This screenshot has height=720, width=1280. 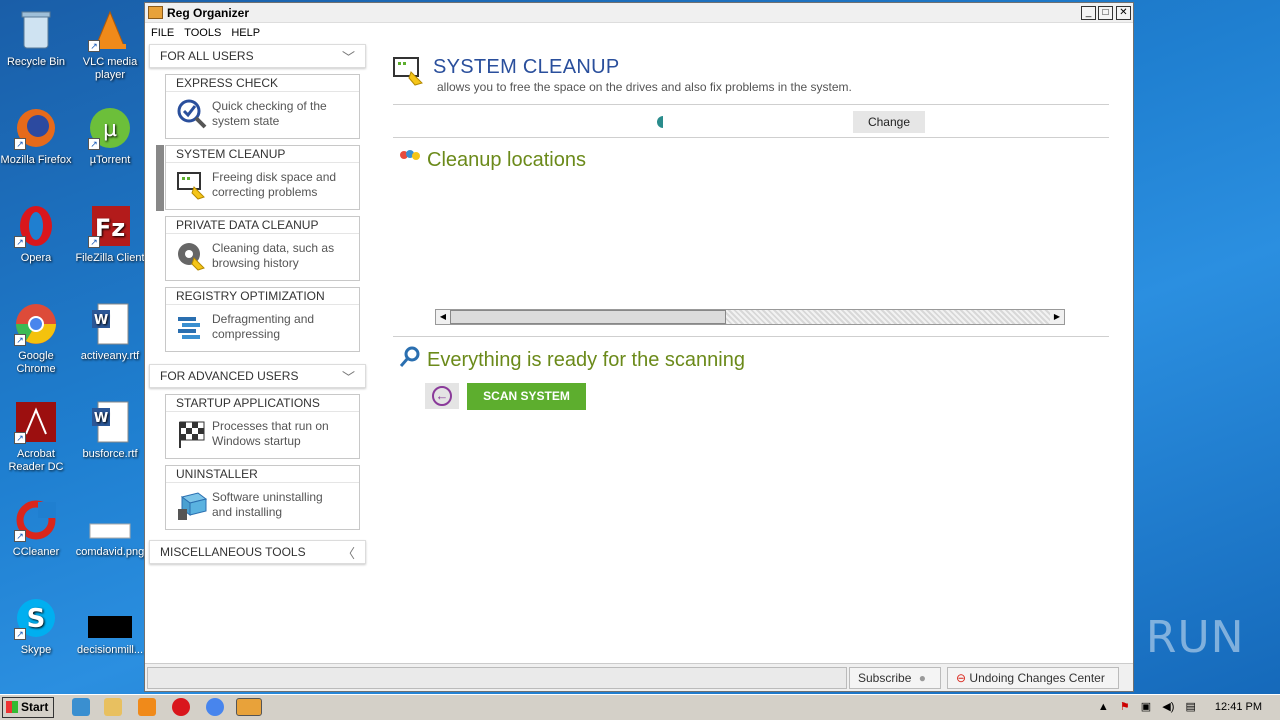 What do you see at coordinates (257, 56) in the screenshot?
I see `section-for-all-users: FOR ALL USERS ﹀` at bounding box center [257, 56].